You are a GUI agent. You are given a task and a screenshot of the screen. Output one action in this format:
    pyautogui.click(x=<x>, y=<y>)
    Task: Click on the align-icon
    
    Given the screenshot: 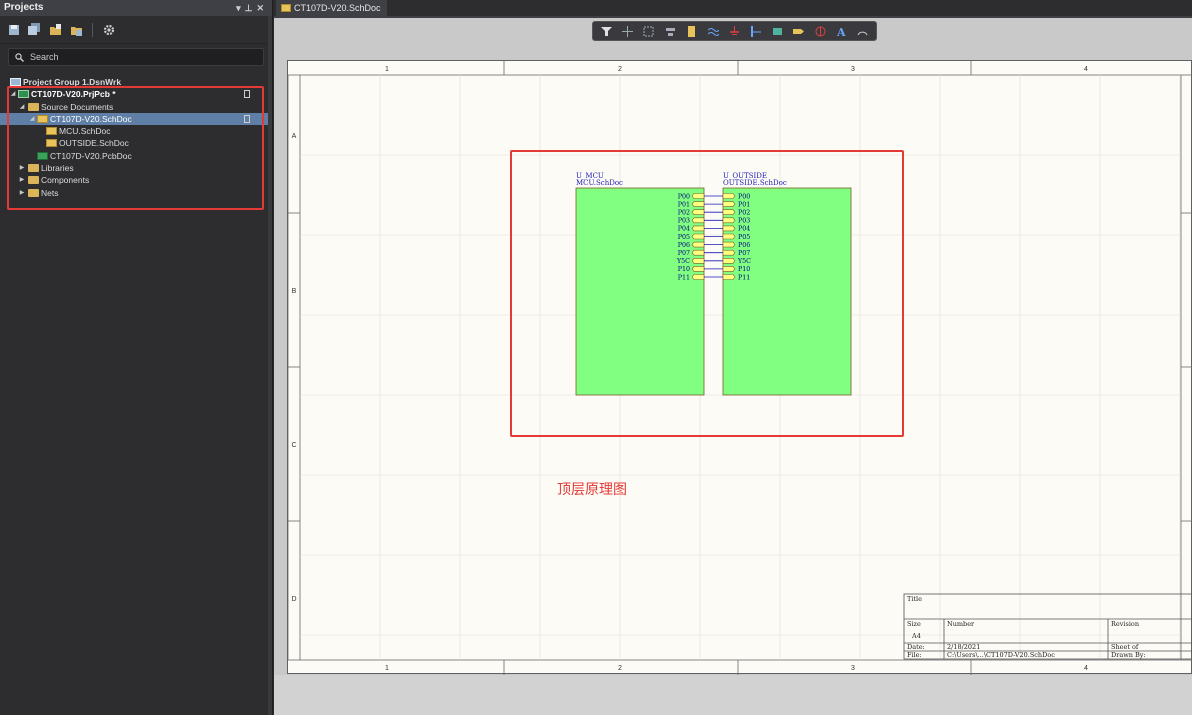 What is the action you would take?
    pyautogui.click(x=670, y=31)
    